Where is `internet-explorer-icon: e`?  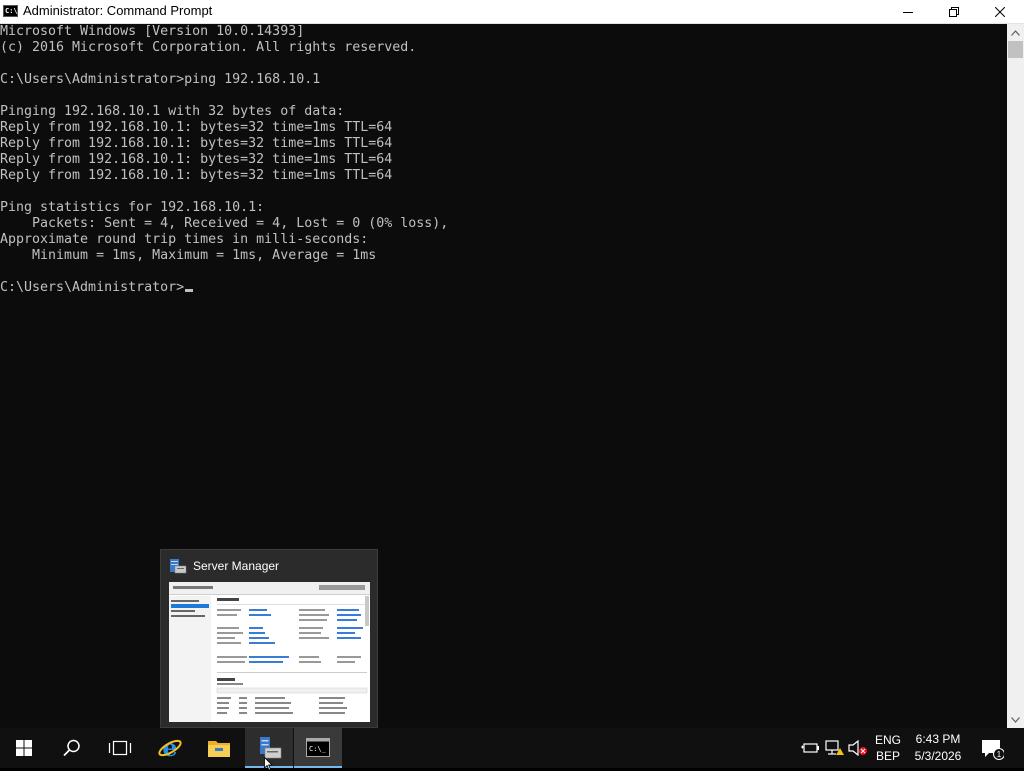
internet-explorer-icon: e is located at coordinates (170, 748).